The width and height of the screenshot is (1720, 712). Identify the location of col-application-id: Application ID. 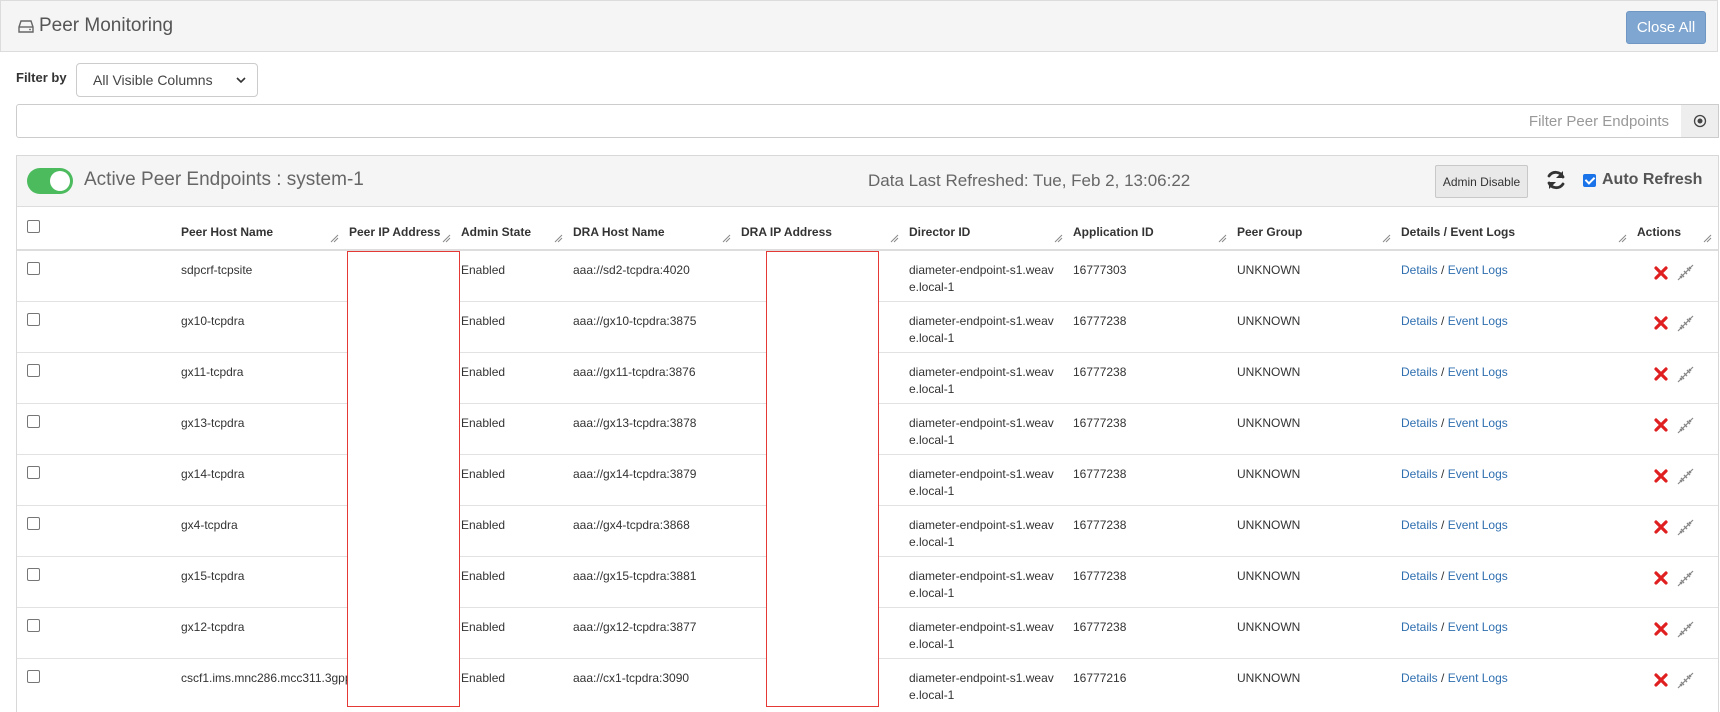
(1151, 229).